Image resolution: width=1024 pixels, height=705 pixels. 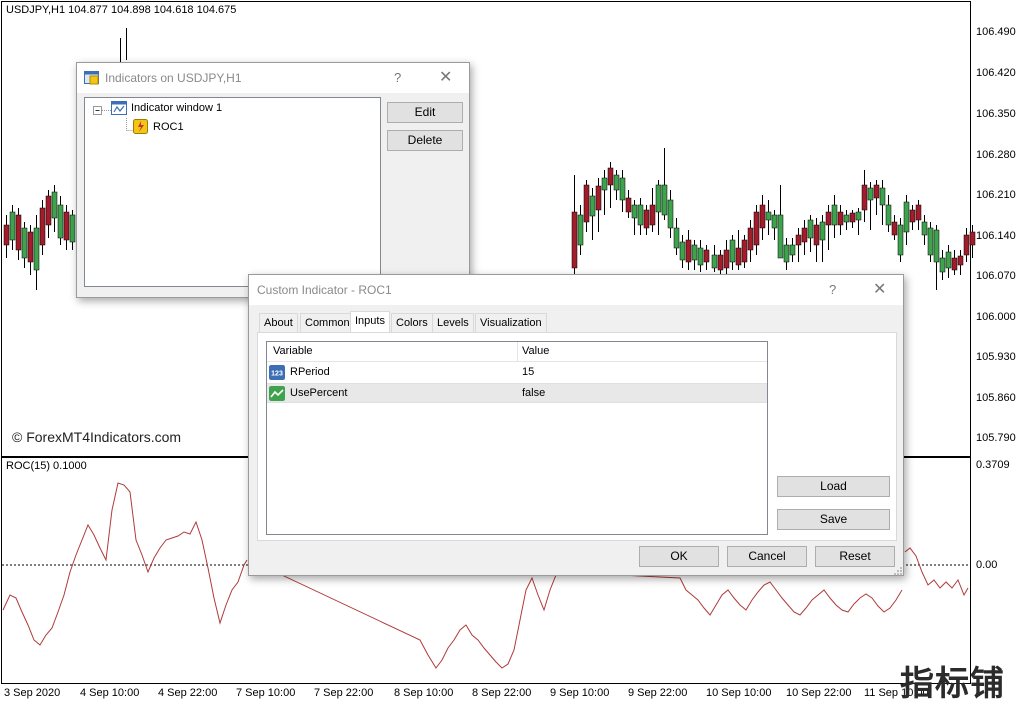 What do you see at coordinates (533, 393) in the screenshot?
I see `variable-value: false` at bounding box center [533, 393].